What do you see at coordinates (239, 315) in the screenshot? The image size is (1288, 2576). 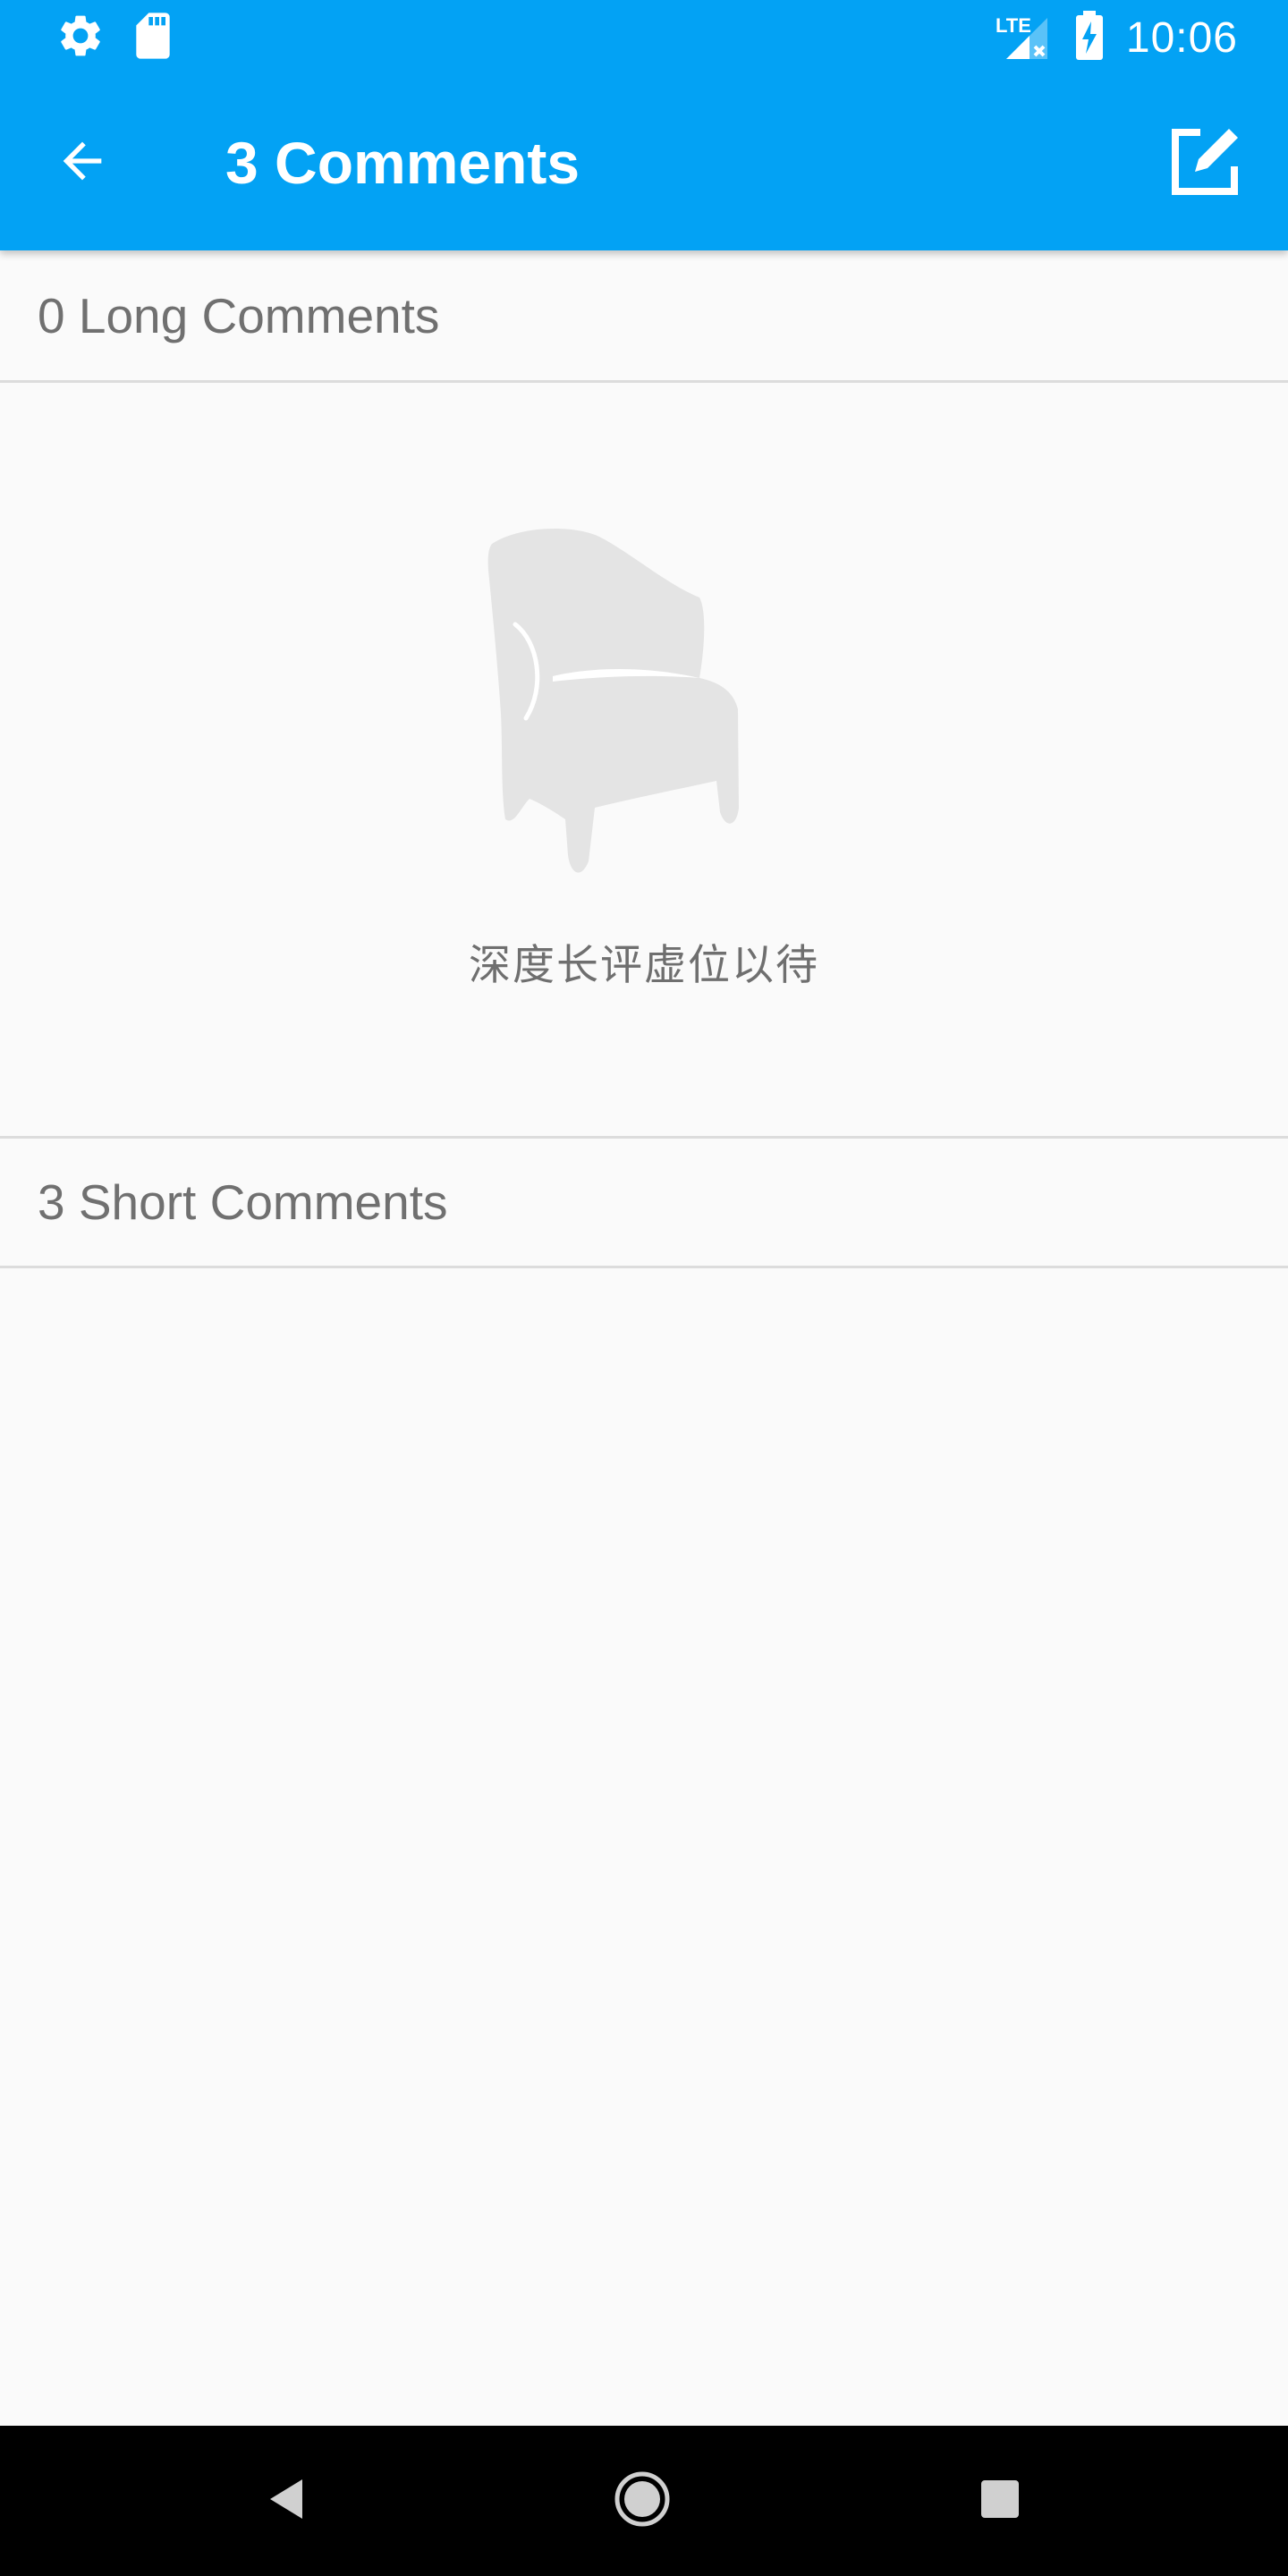 I see `long-comments-label: 0 Long Comments` at bounding box center [239, 315].